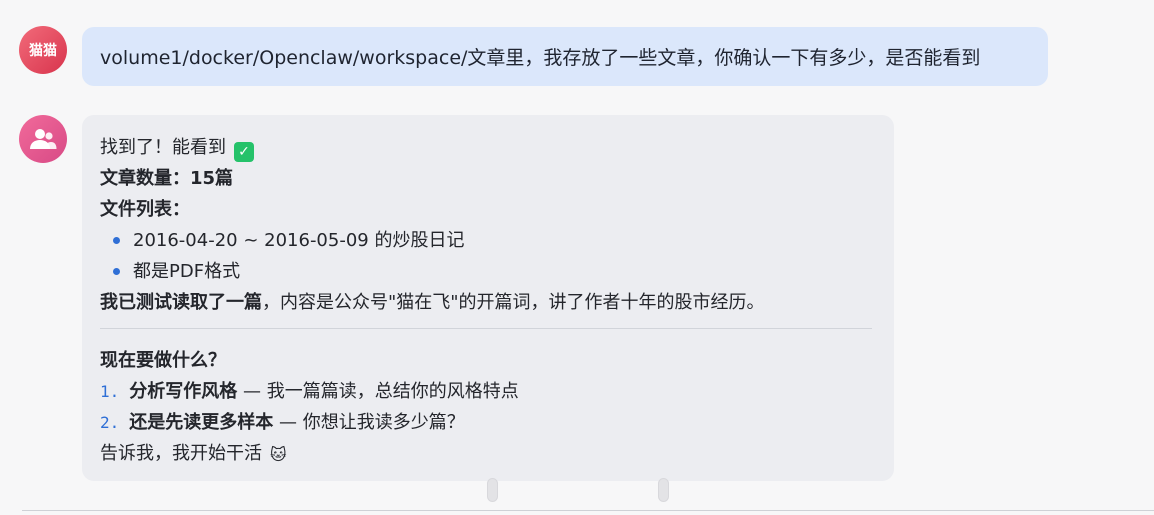 The width and height of the screenshot is (1154, 515). What do you see at coordinates (43, 50) in the screenshot?
I see `user-avatar: 猫猫` at bounding box center [43, 50].